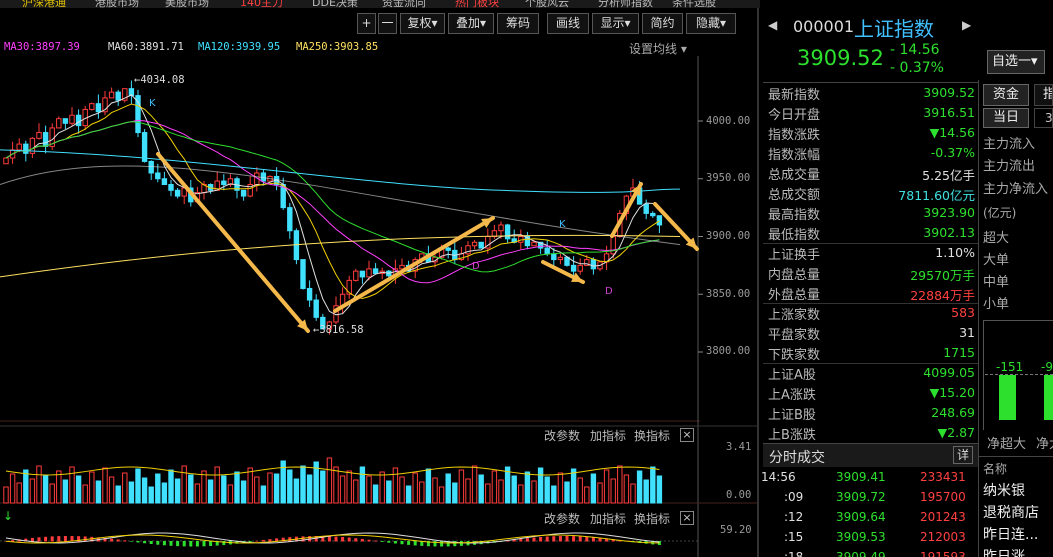 The image size is (1053, 557). I want to click on draw-line-button: 画线, so click(568, 23).